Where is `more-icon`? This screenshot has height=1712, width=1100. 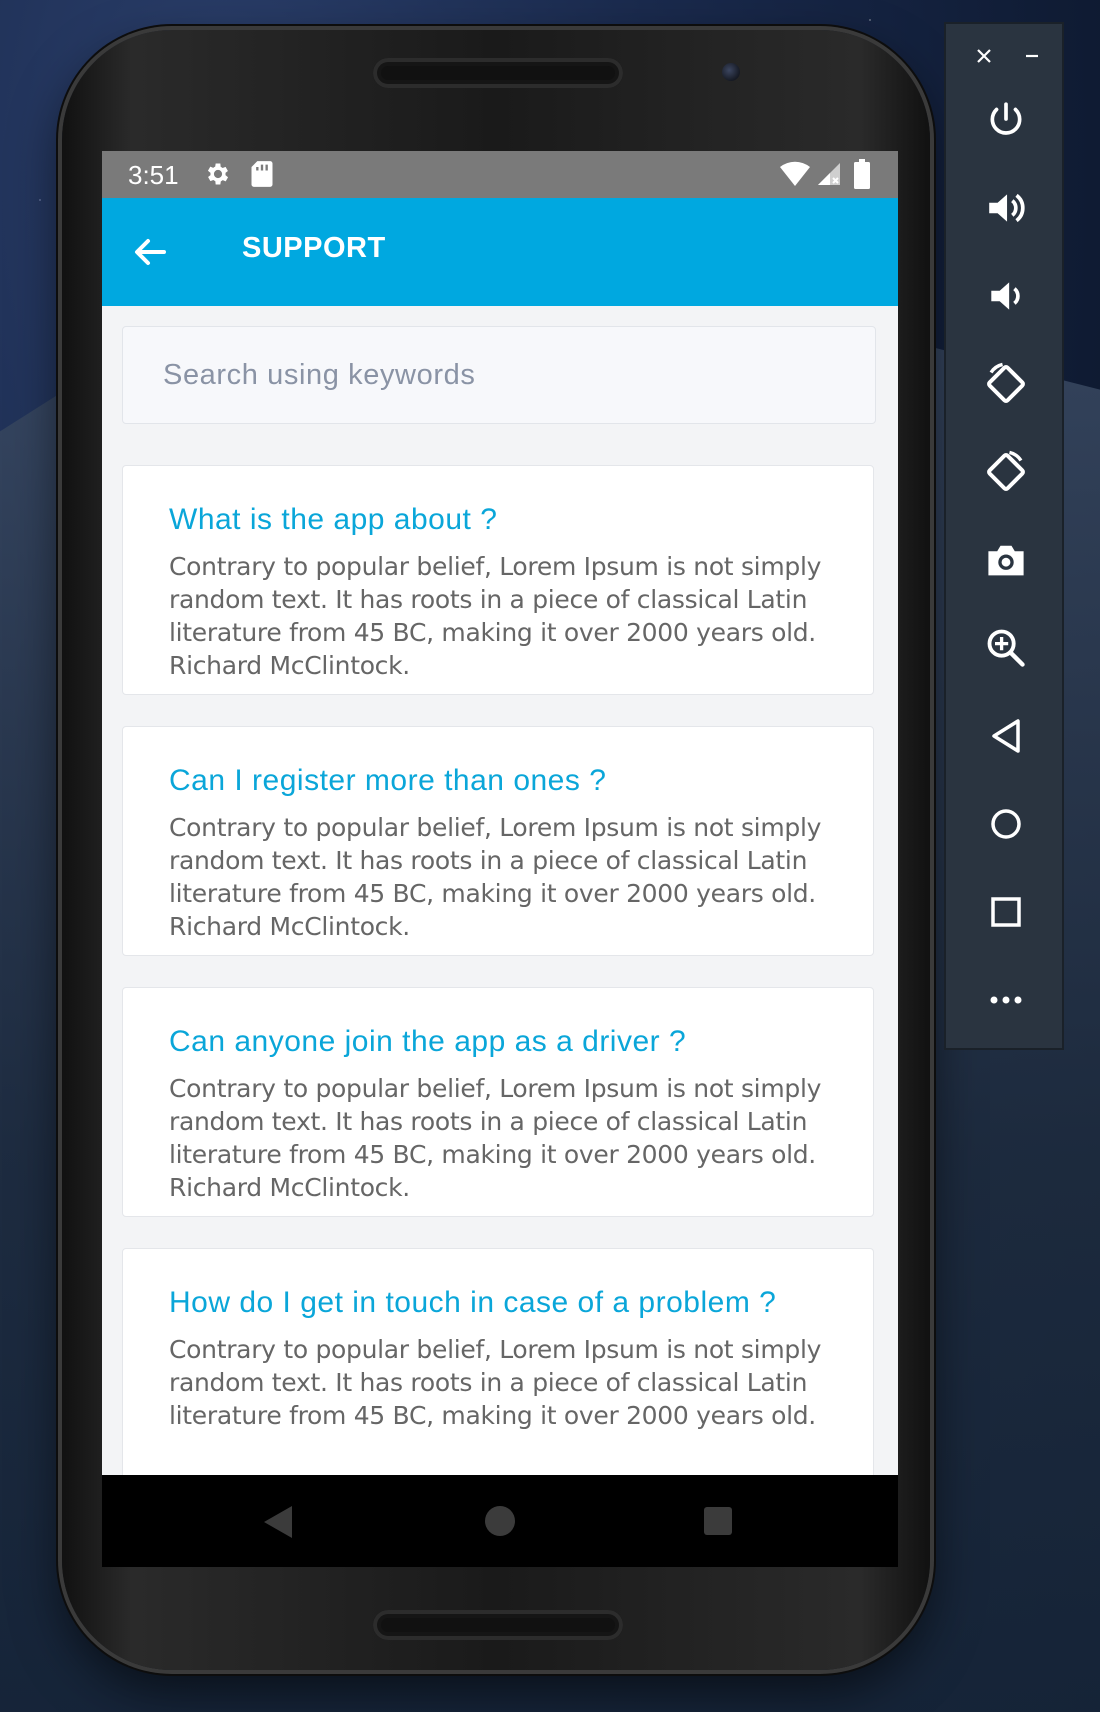 more-icon is located at coordinates (1006, 1000).